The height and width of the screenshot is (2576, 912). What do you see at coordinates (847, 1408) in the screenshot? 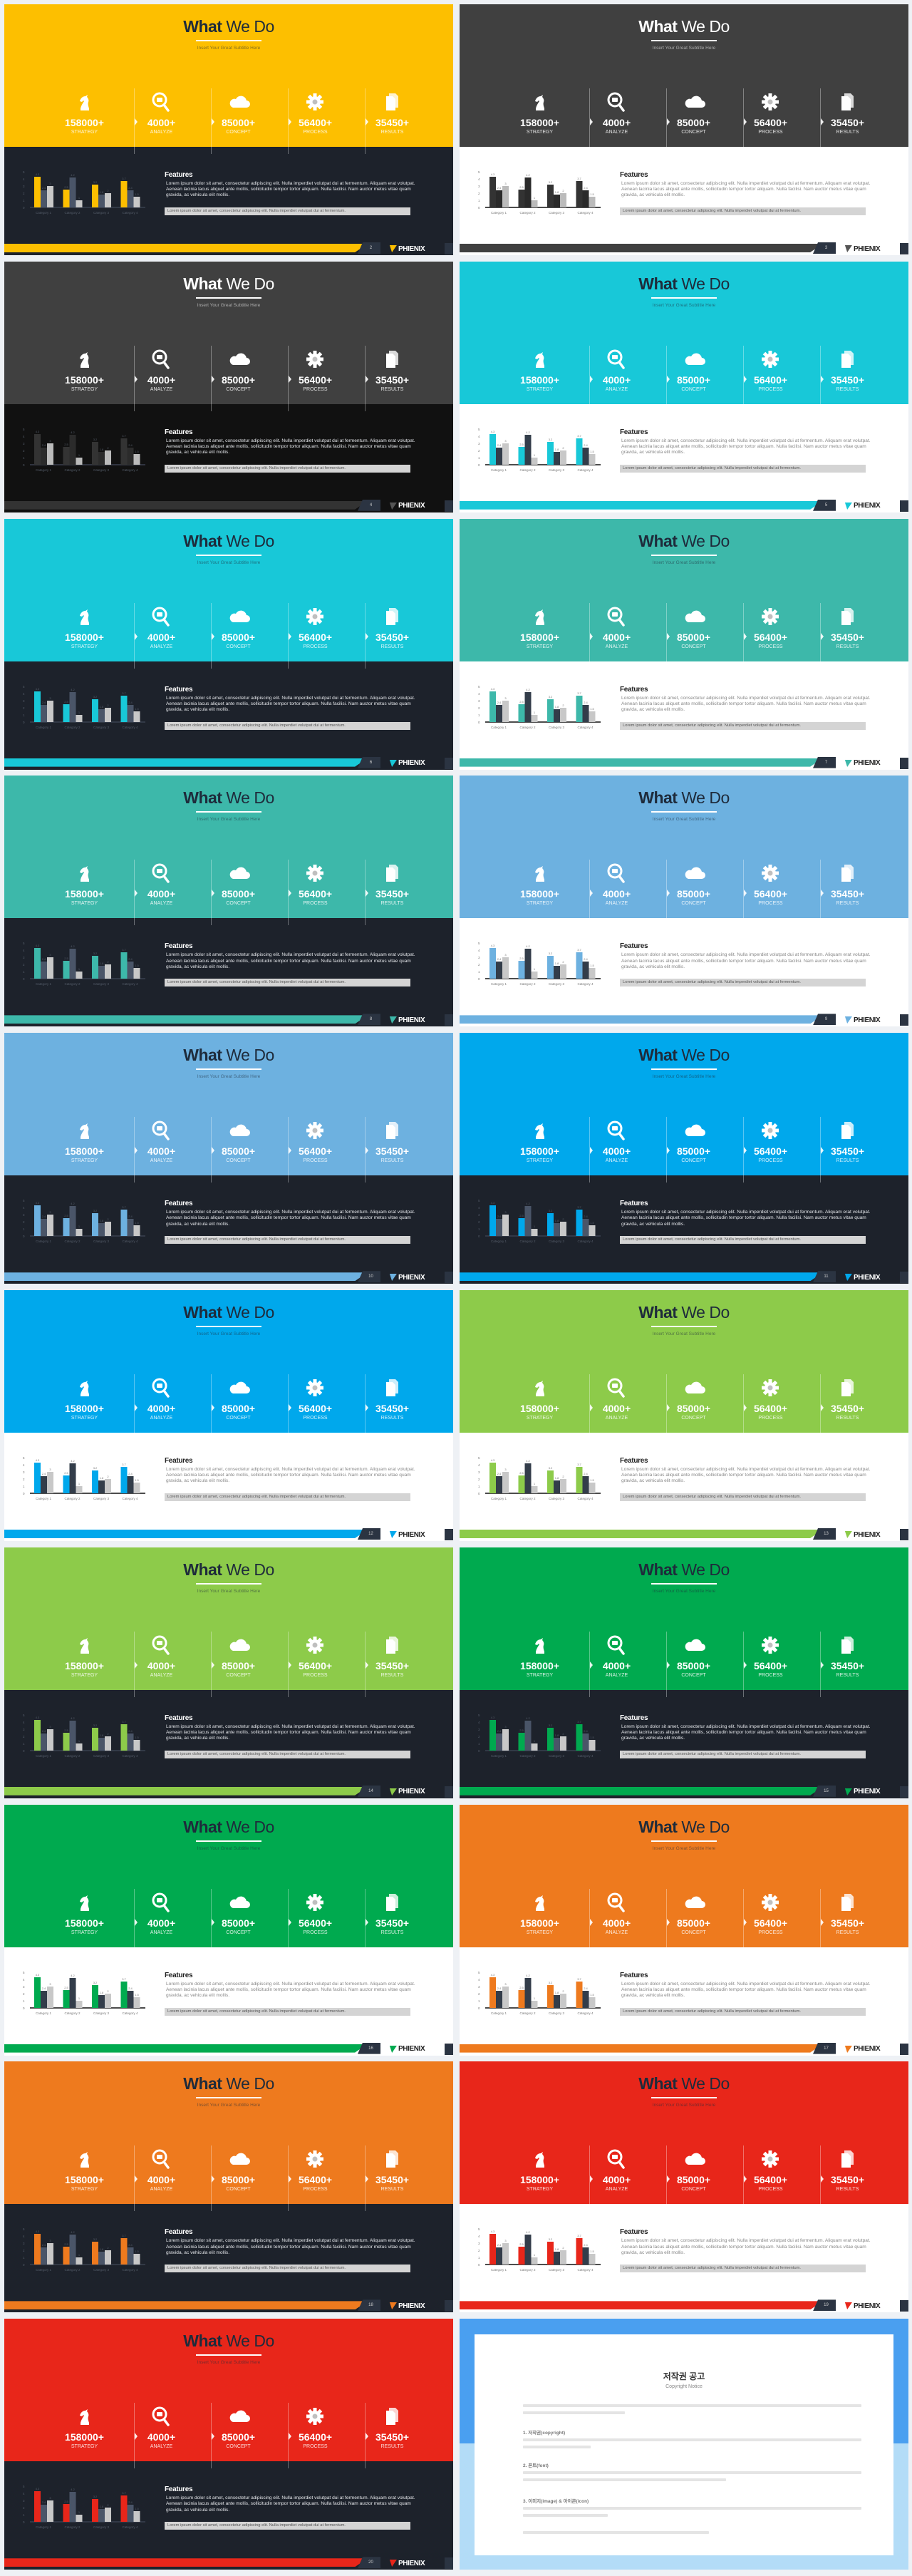
I see `stat-value: 35450+` at bounding box center [847, 1408].